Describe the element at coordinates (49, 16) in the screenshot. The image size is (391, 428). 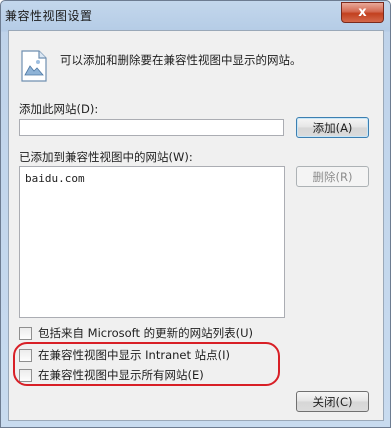
I see `window-title: 兼容性视图设置` at that location.